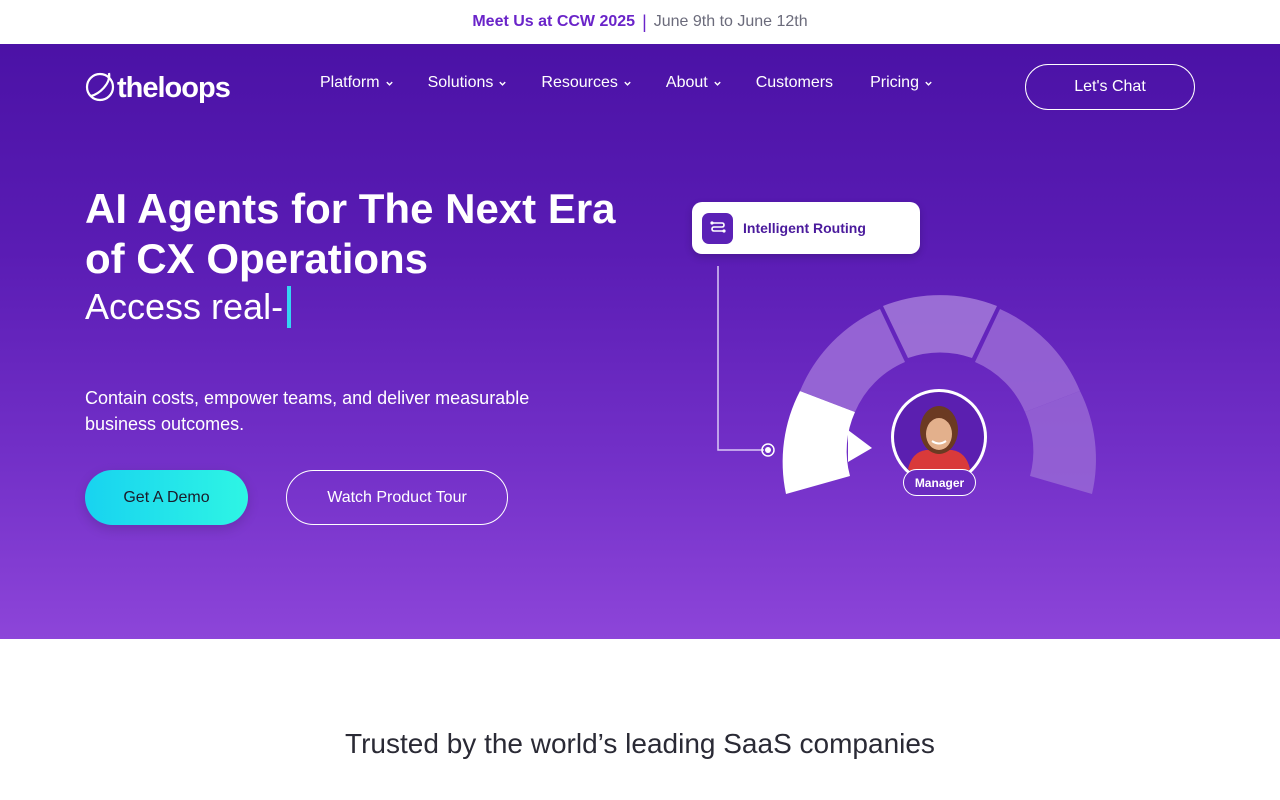  I want to click on typed-text-line: Access real-, so click(188, 307).